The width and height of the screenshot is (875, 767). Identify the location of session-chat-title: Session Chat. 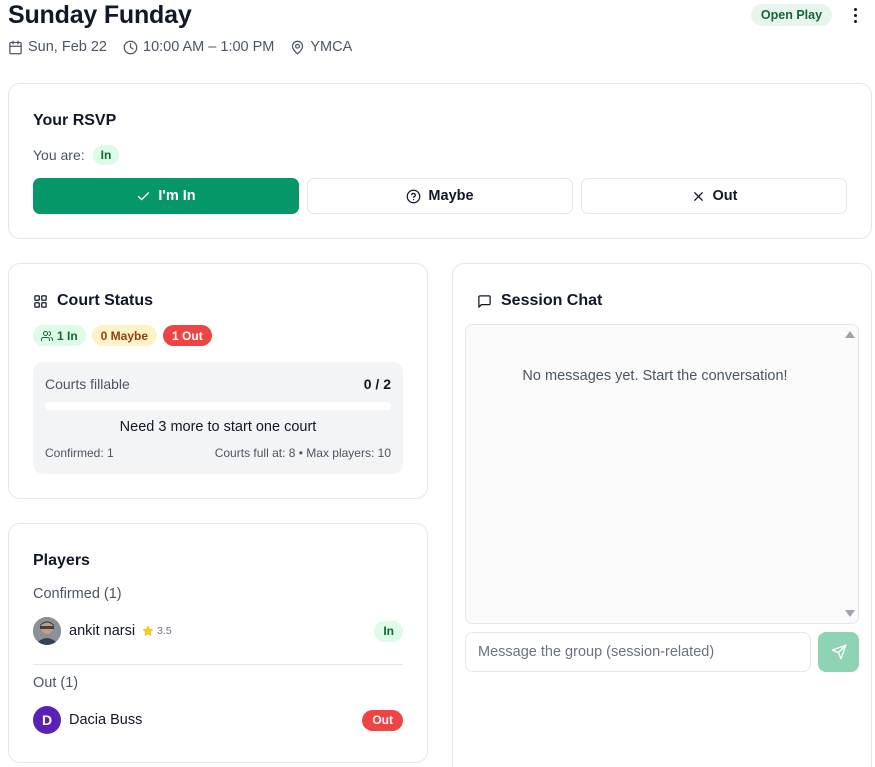
(539, 301).